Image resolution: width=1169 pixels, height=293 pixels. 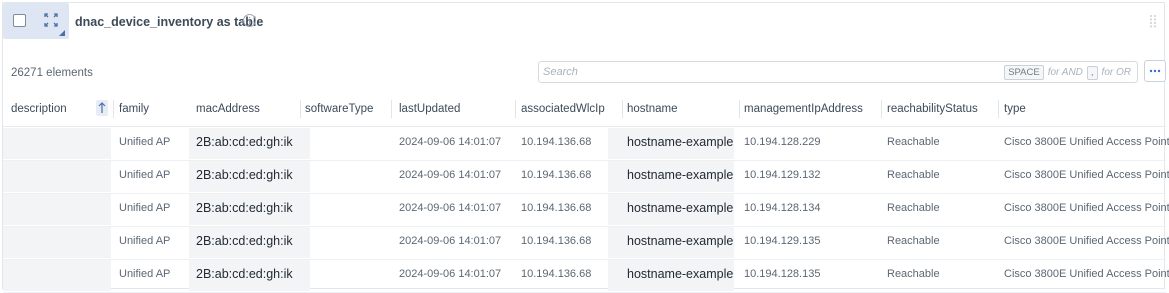 What do you see at coordinates (1015, 109) in the screenshot?
I see `column-header-type: type` at bounding box center [1015, 109].